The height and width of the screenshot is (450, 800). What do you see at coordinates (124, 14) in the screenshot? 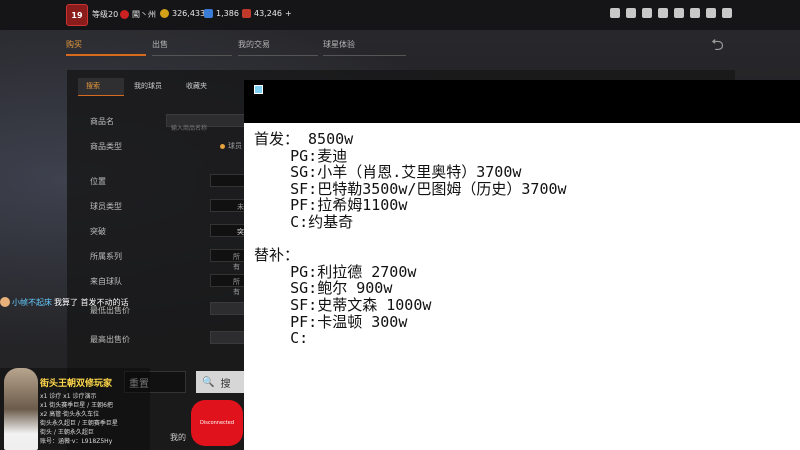
I see `location-icon` at bounding box center [124, 14].